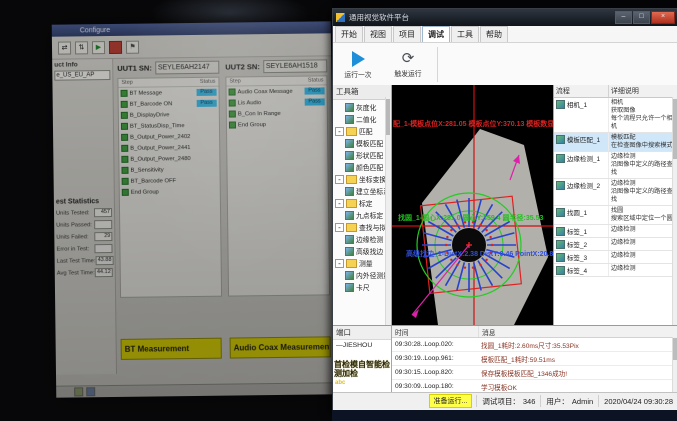 The width and height of the screenshot is (677, 421). I want to click on uut2-header: UUT2 SN: SEYLE6AH1518, so click(276, 66).